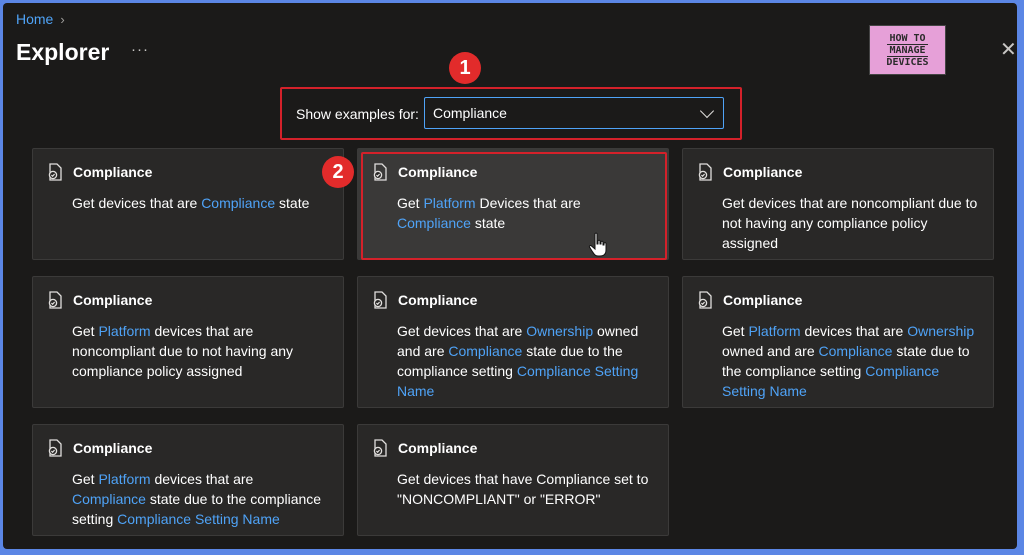  I want to click on card-description: Get devices that are Compliance state, so click(191, 203).